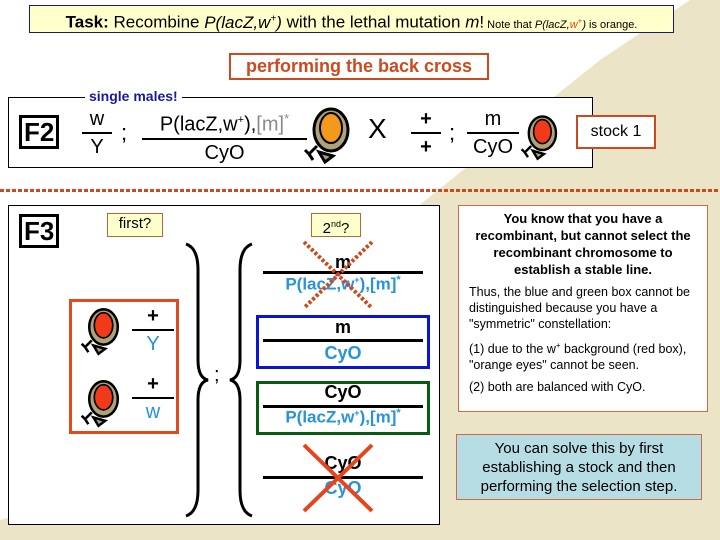 The width and height of the screenshot is (720, 540). Describe the element at coordinates (493, 119) in the screenshot. I see `chr2-top: m` at that location.